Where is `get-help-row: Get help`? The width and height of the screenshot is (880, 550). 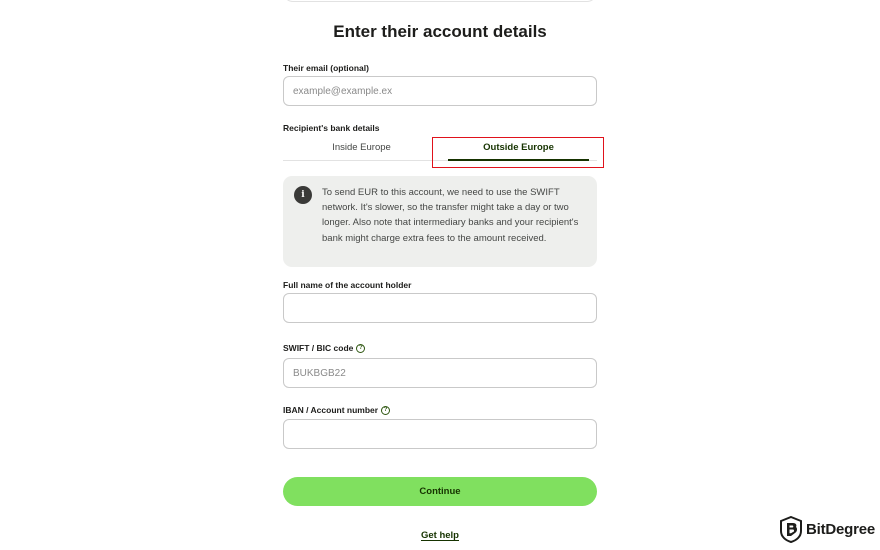 get-help-row: Get help is located at coordinates (440, 535).